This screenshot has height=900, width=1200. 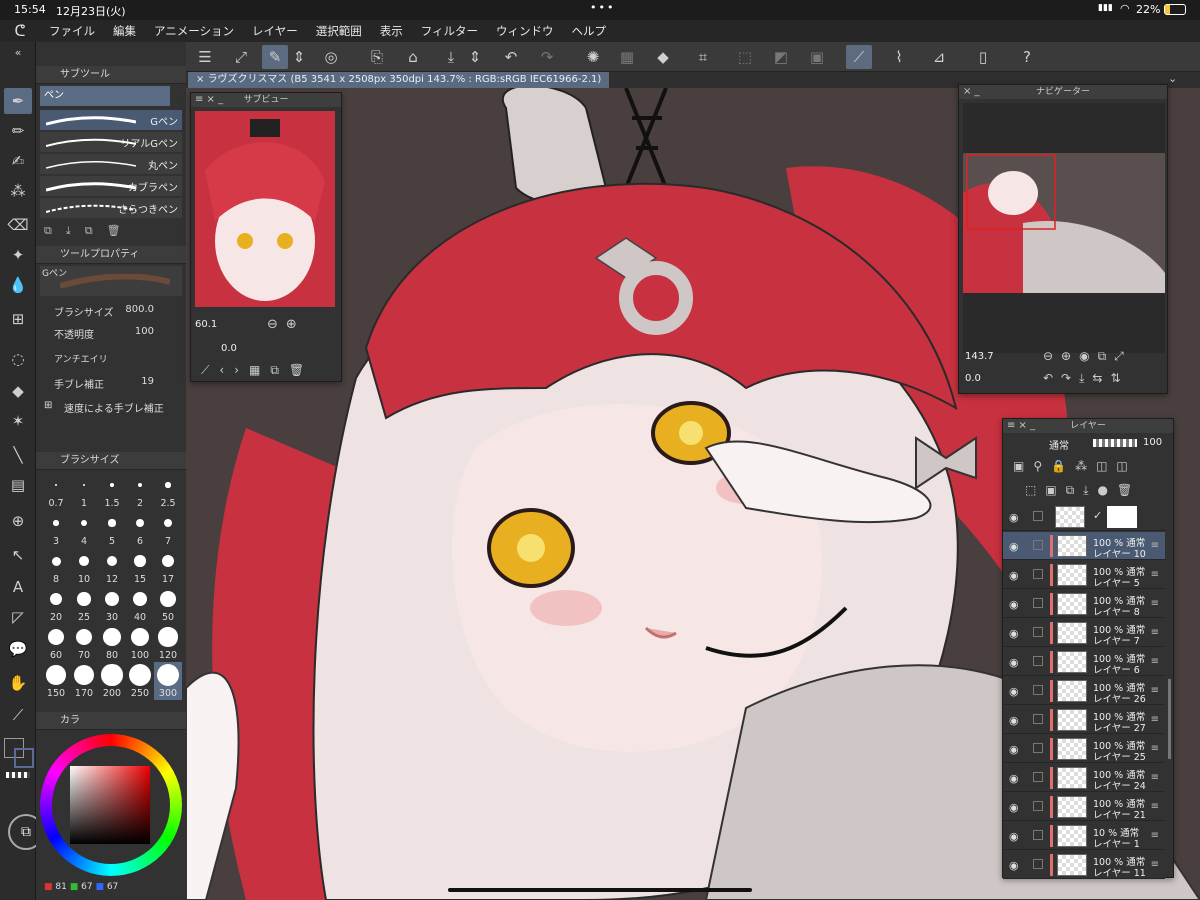 I want to click on brush-item-0: Gペン, so click(x=111, y=120).